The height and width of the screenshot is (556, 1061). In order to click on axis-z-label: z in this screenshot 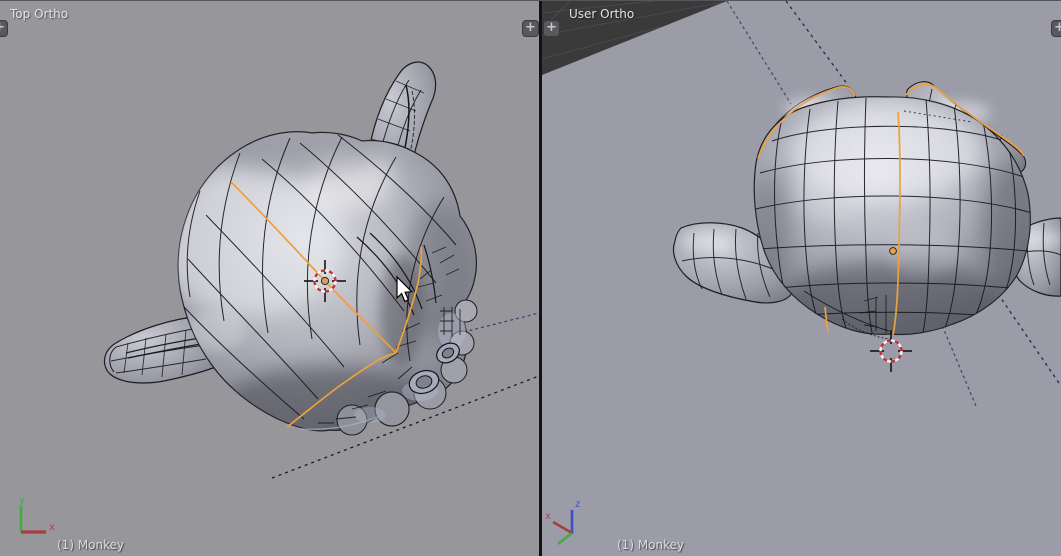, I will do `click(577, 504)`.